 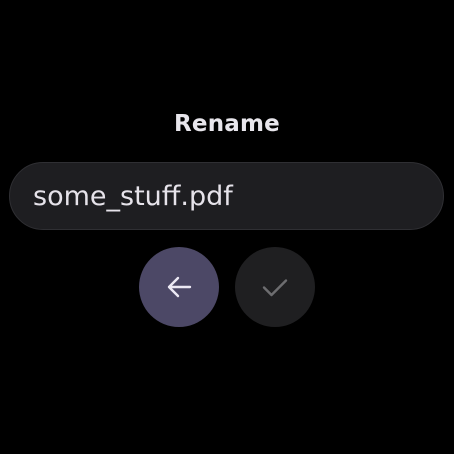 I want to click on confirm-button, so click(x=275, y=287).